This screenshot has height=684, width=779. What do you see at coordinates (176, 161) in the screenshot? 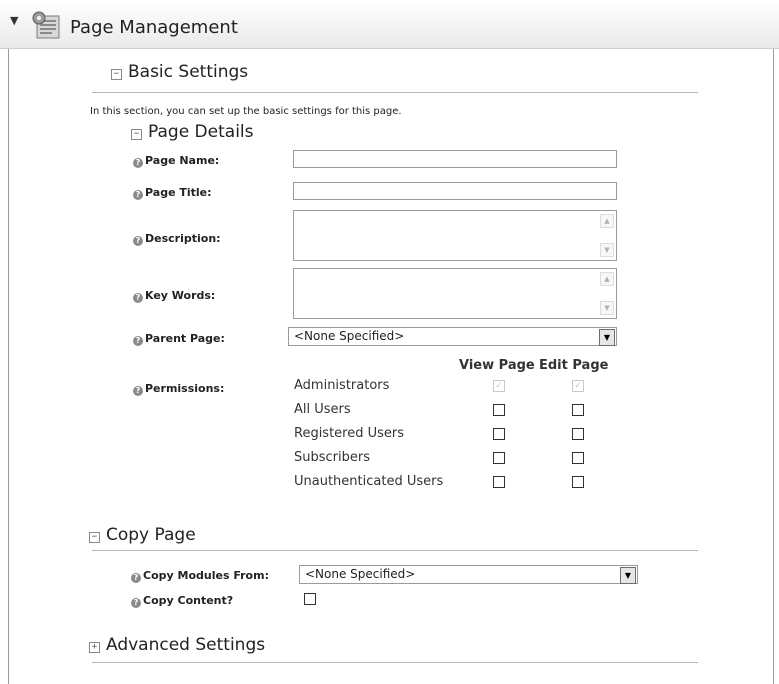
I see `page-name-label: ? Page Name:` at bounding box center [176, 161].